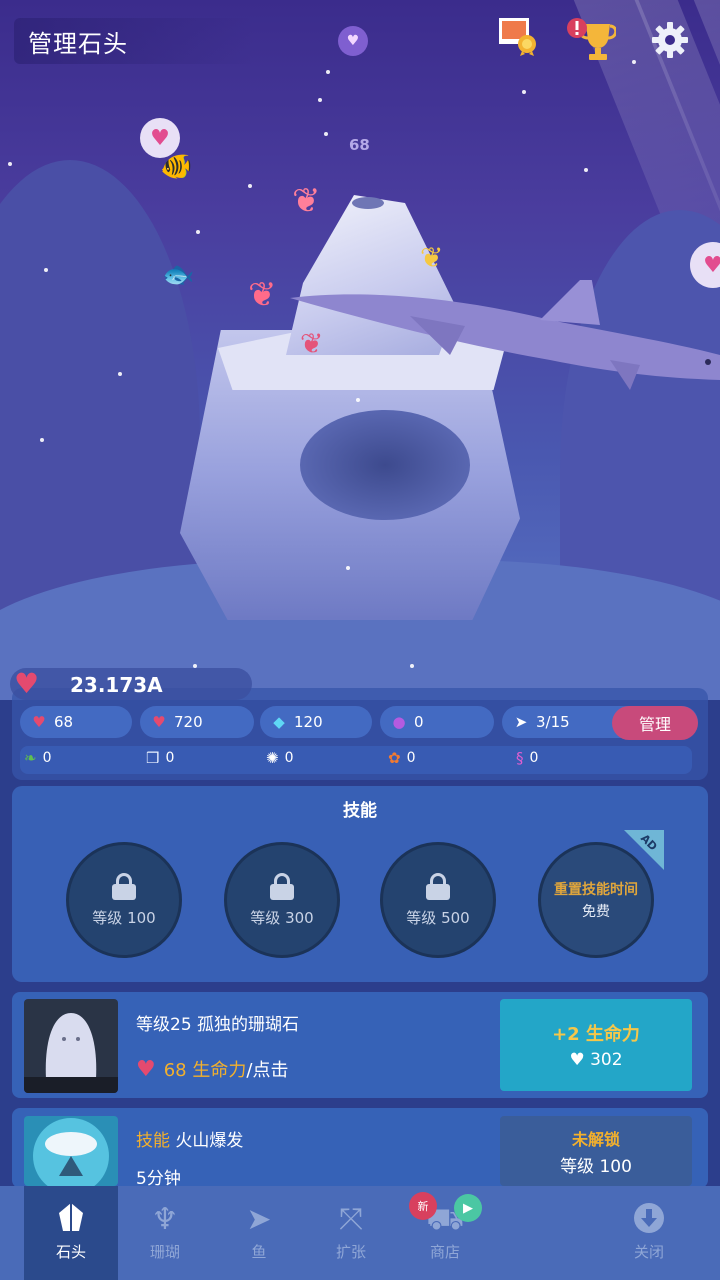 The width and height of the screenshot is (720, 1280). I want to click on seahorse-value: 0, so click(534, 758).